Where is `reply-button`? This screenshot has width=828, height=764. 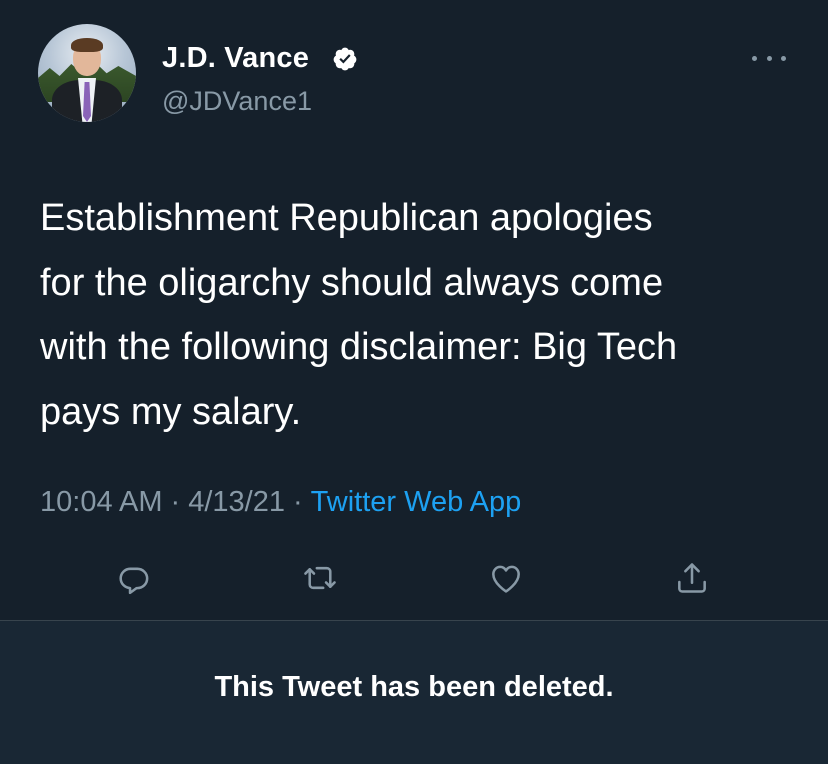
reply-button is located at coordinates (134, 578).